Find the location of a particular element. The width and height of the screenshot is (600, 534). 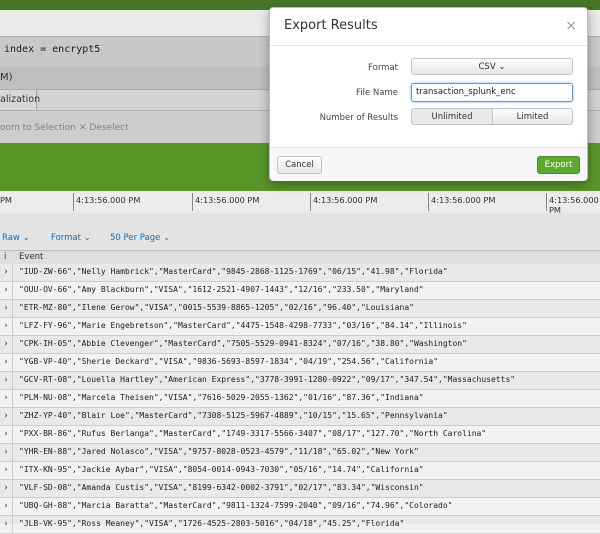

file-name-label: File Name is located at coordinates (376, 93).